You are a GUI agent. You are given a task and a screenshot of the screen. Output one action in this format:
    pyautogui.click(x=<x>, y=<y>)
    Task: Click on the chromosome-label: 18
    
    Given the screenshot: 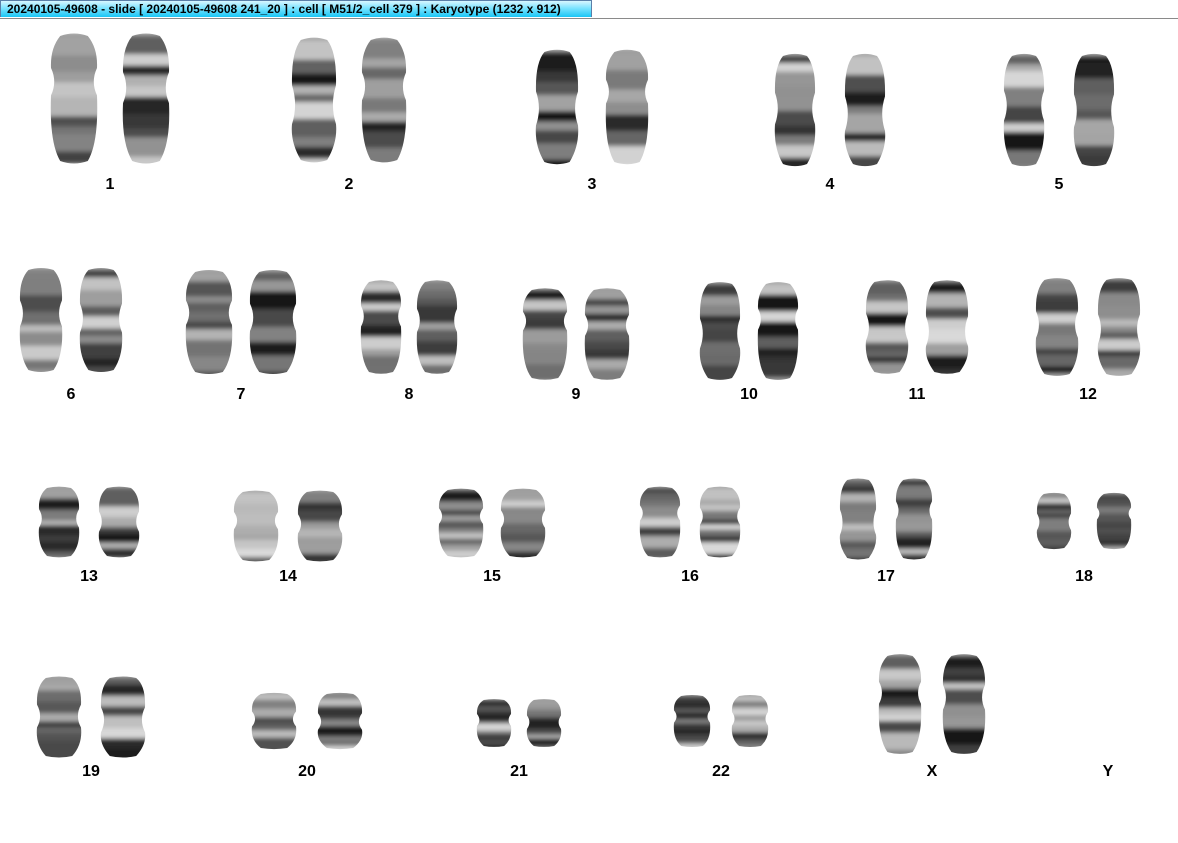 What is the action you would take?
    pyautogui.click(x=1084, y=576)
    